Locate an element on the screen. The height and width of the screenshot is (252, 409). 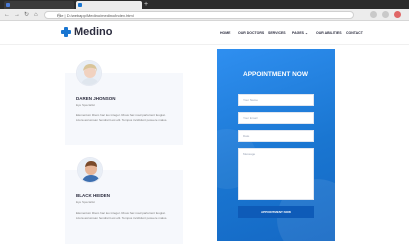
browser-tab-active is located at coordinates (109, 5).